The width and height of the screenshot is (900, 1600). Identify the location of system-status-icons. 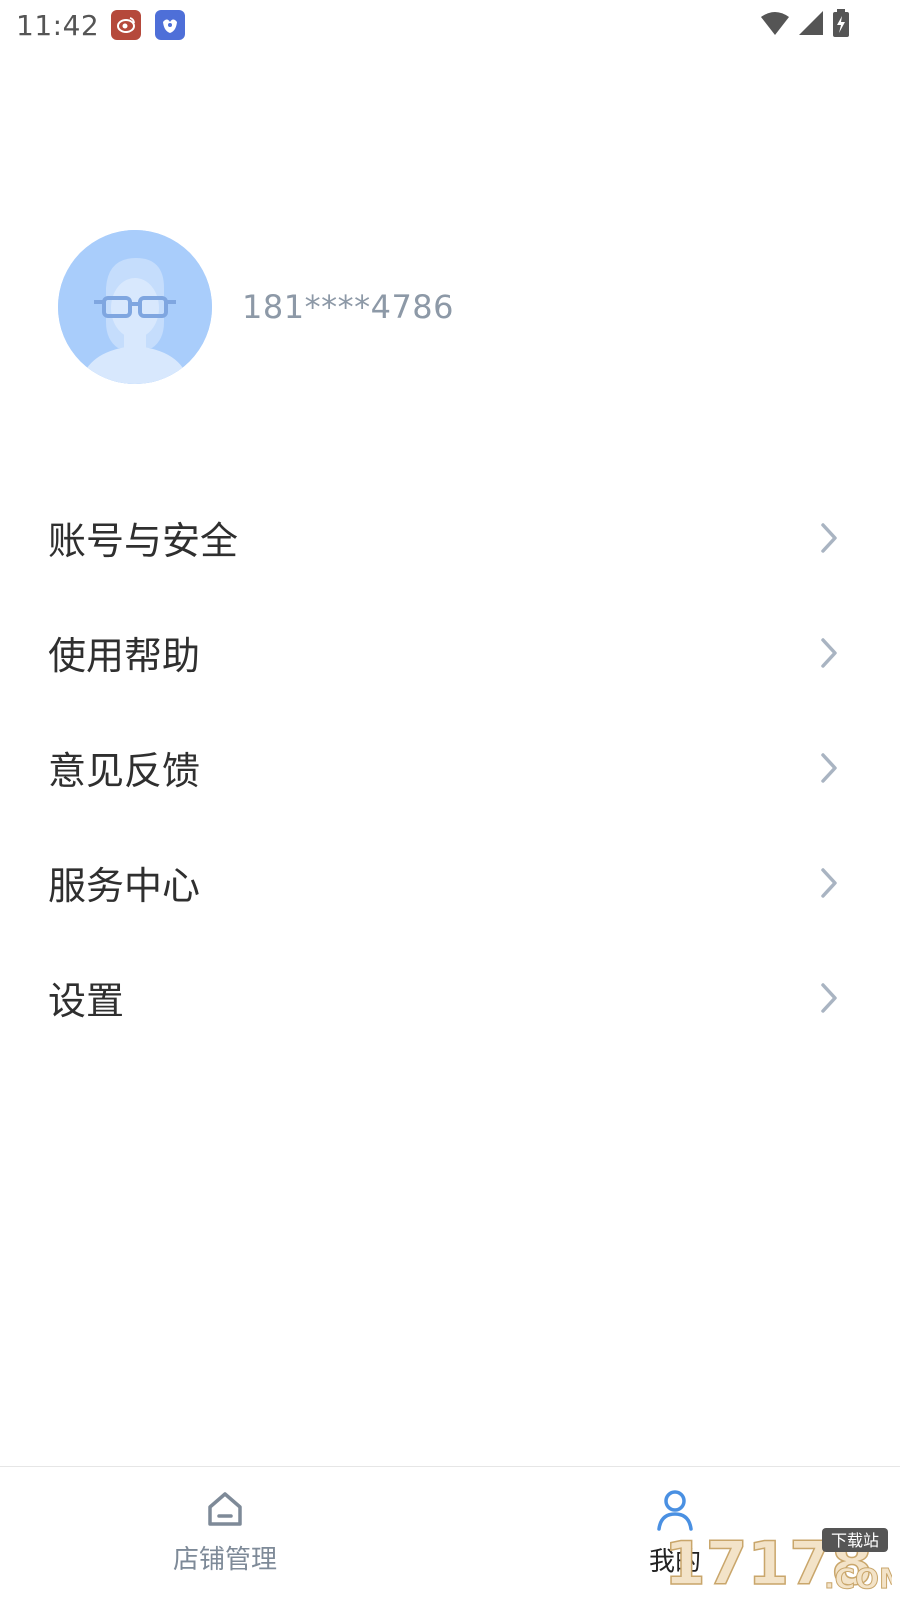
(805, 25).